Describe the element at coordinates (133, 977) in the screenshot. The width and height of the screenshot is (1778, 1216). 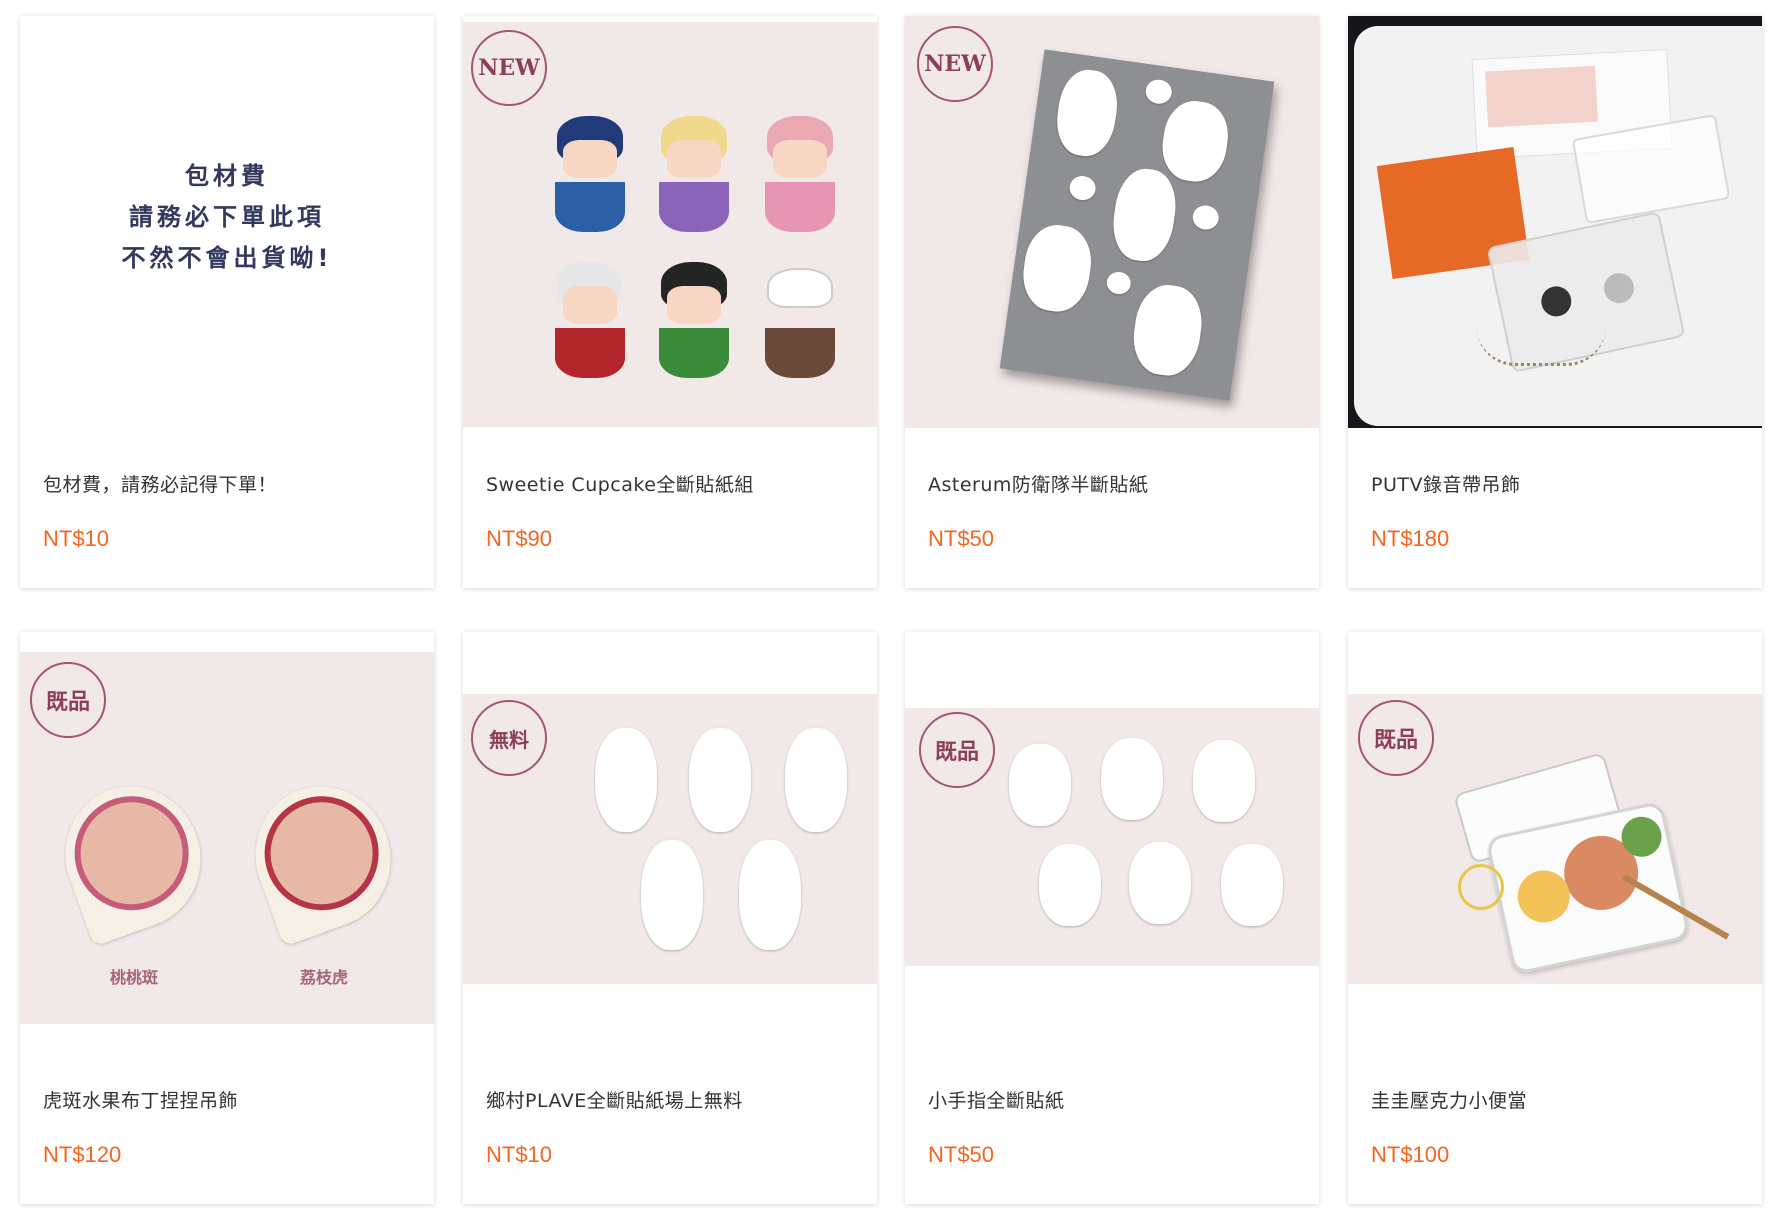
I see `charm-label: 桃桃斑` at that location.